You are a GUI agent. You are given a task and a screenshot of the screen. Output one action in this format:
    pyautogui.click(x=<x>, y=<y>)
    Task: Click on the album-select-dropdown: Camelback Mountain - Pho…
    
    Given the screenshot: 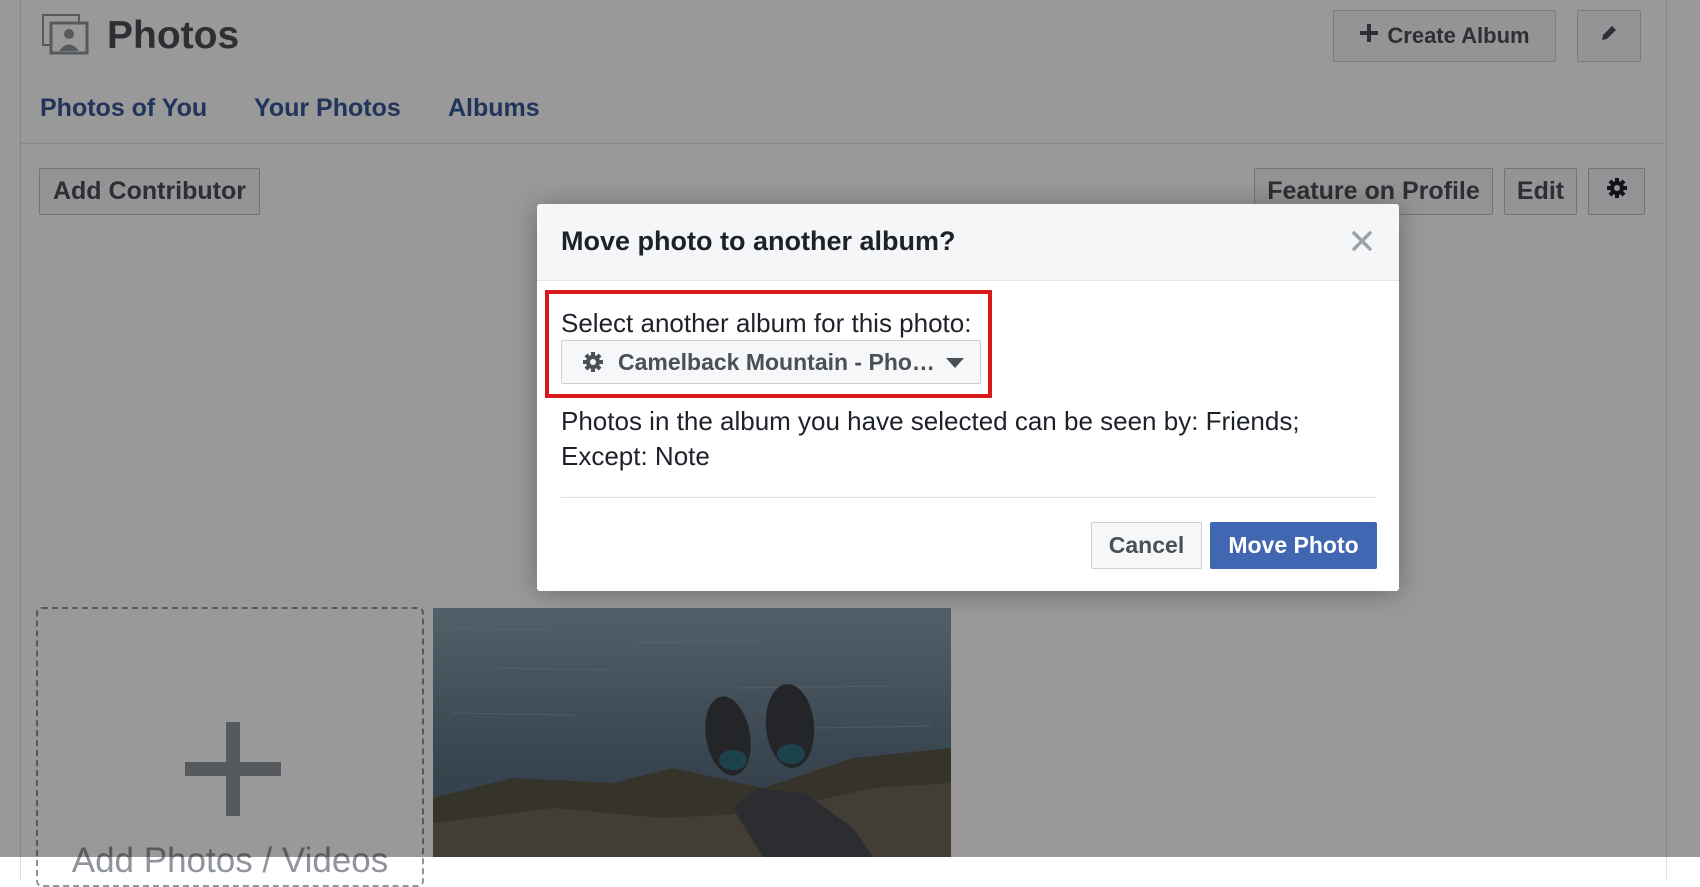 What is the action you would take?
    pyautogui.click(x=771, y=362)
    